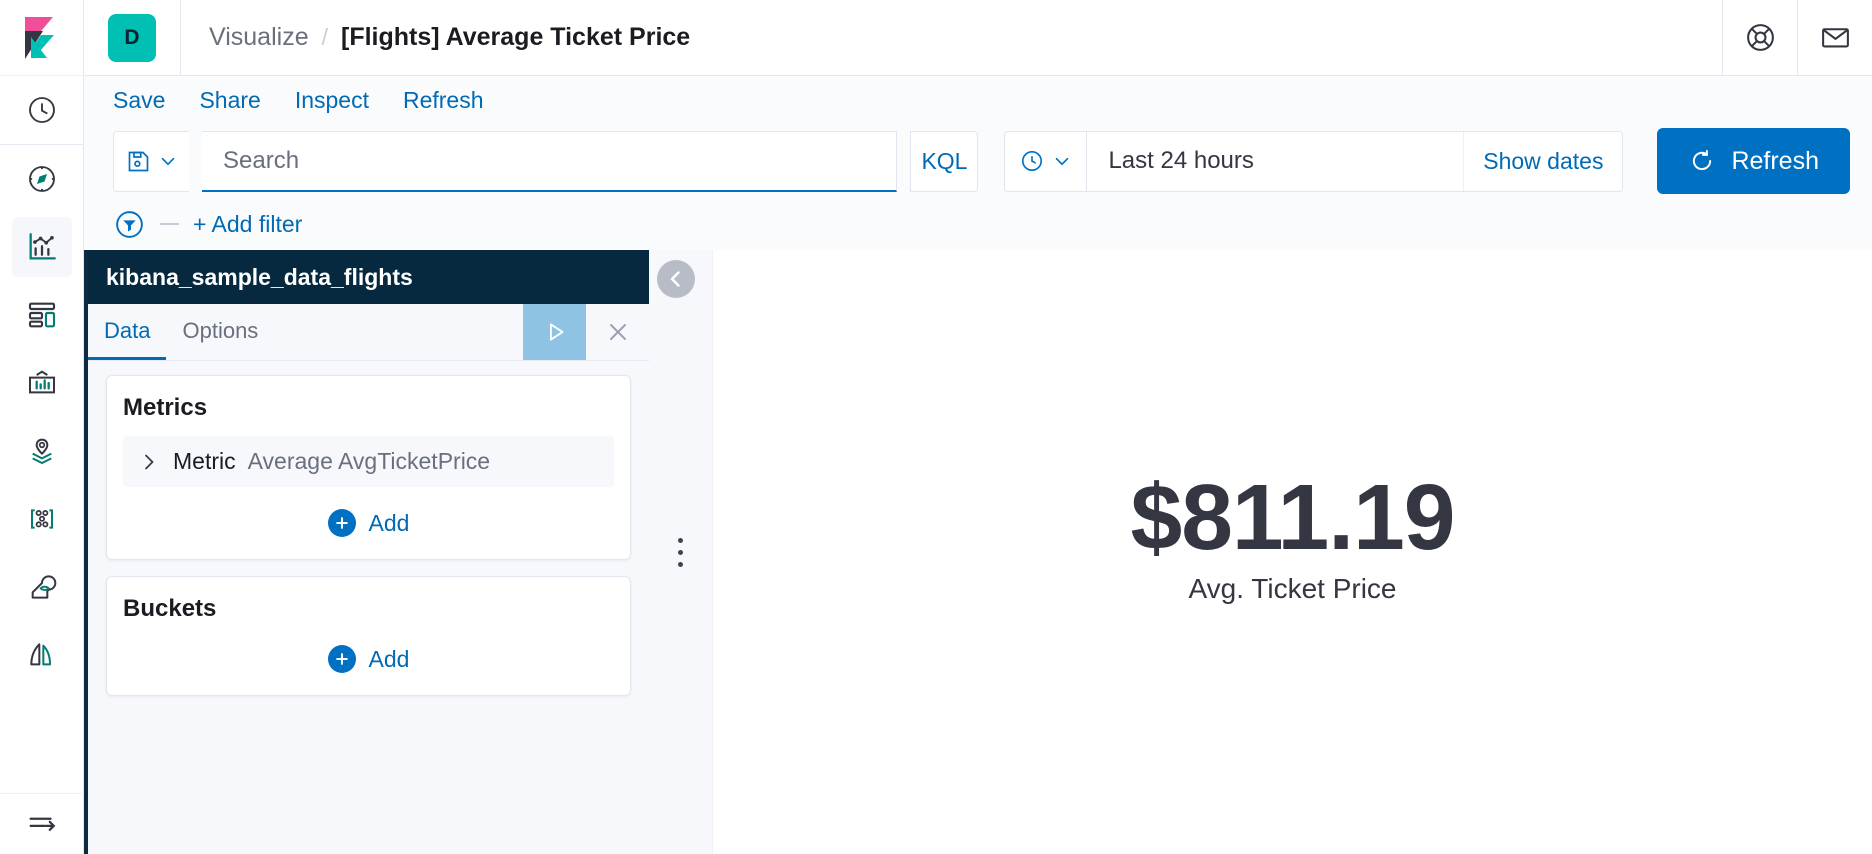 The image size is (1872, 854). What do you see at coordinates (151, 161) in the screenshot?
I see `saved-query-button` at bounding box center [151, 161].